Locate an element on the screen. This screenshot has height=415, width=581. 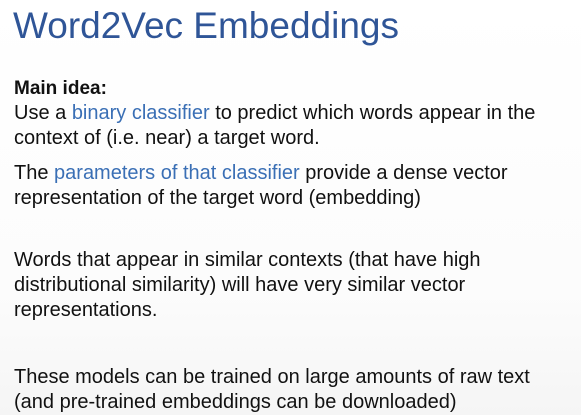
classifier-parameters-highlight: parameters of that classifier is located at coordinates (177, 173).